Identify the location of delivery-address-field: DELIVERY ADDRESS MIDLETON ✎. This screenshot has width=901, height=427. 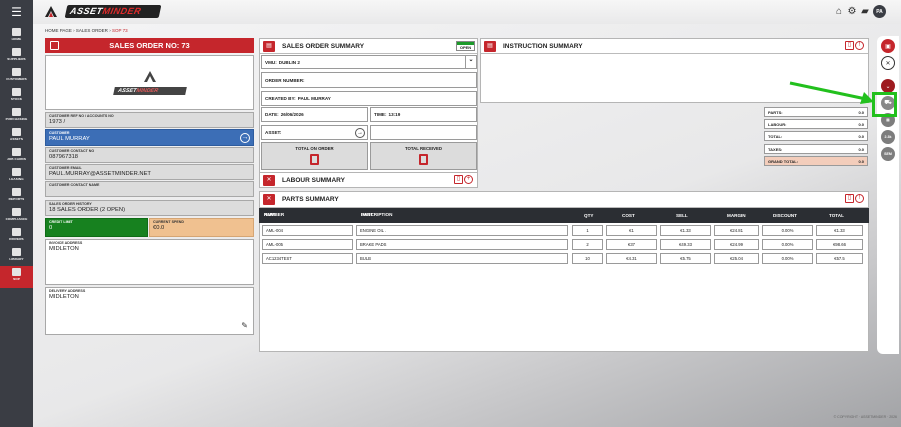
(149, 311).